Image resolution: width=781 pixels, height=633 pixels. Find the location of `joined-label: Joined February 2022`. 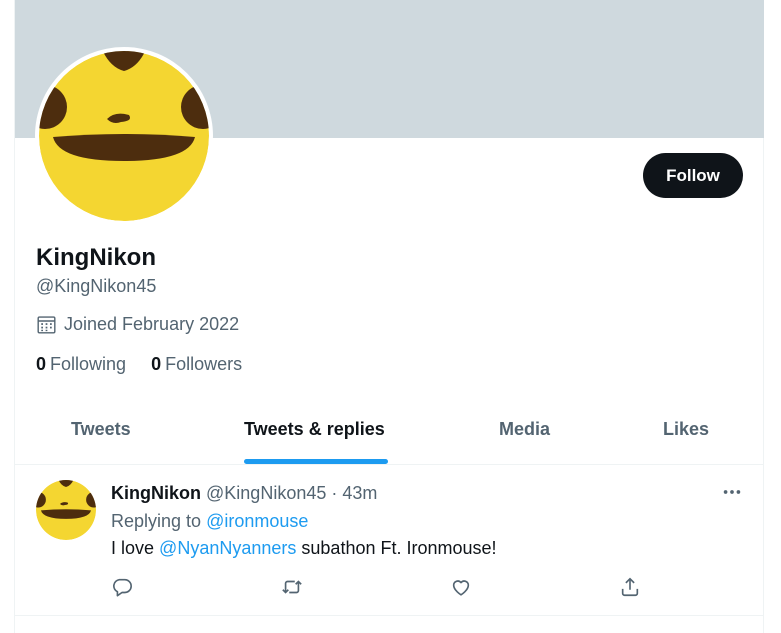

joined-label: Joined February 2022 is located at coordinates (152, 324).